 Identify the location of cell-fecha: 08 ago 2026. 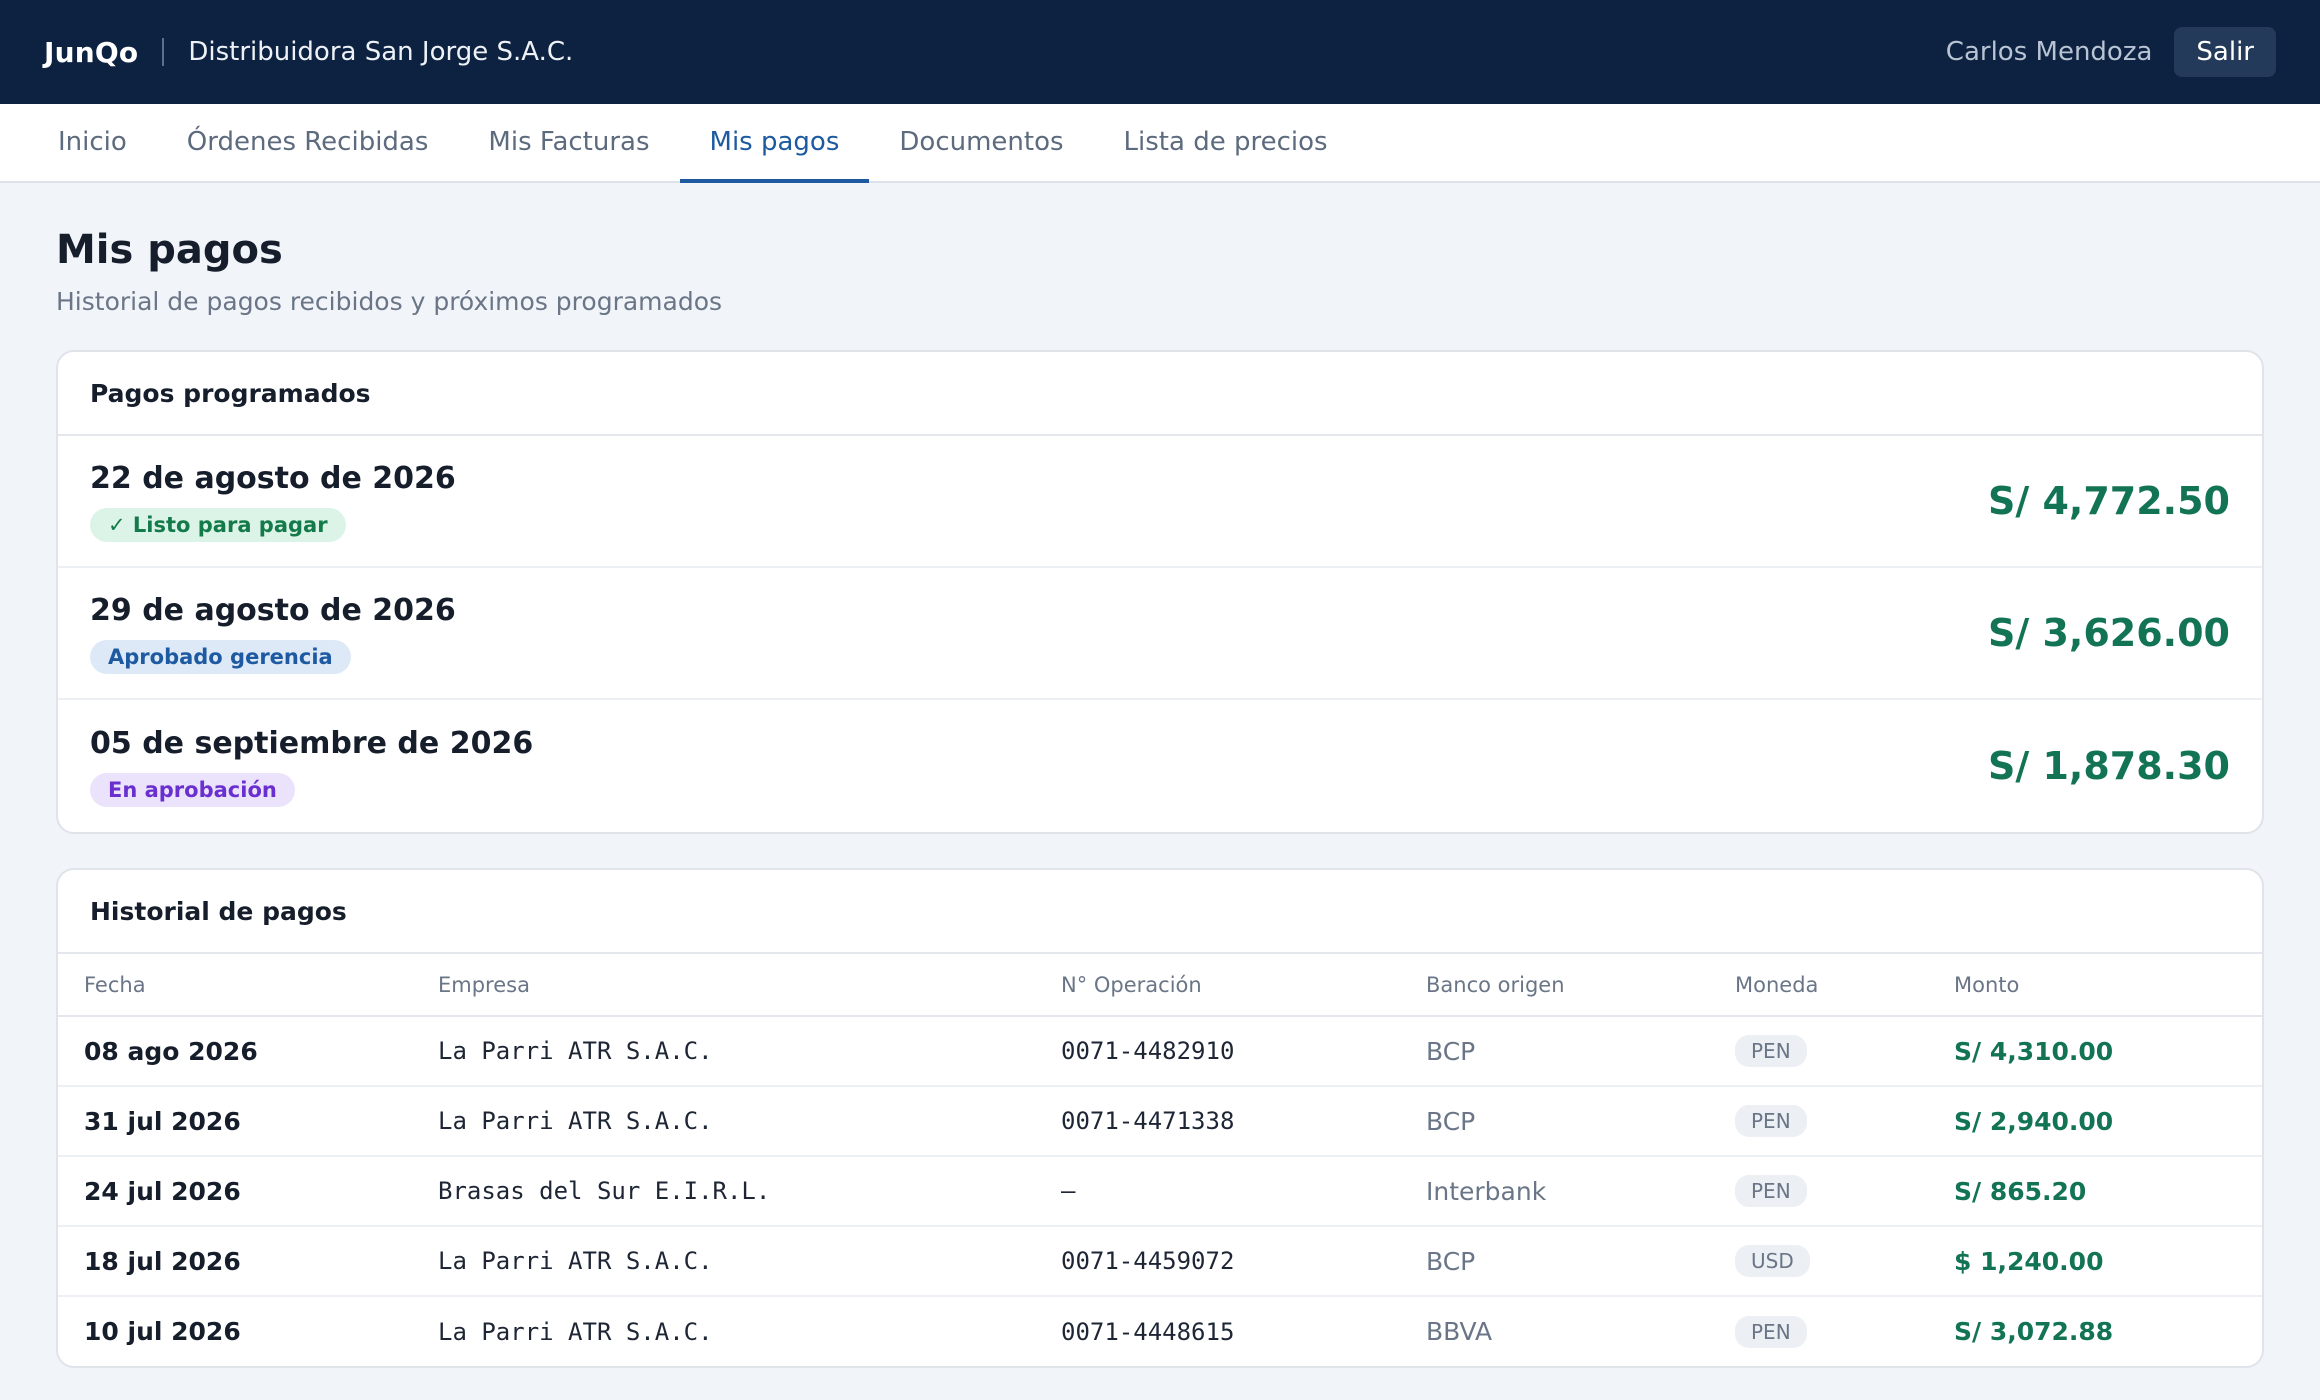
(248, 1051).